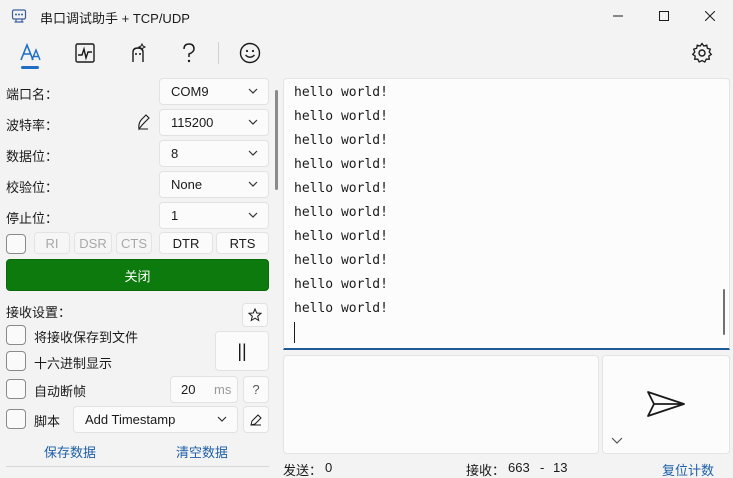 Image resolution: width=733 pixels, height=478 pixels. I want to click on help-icon, so click(189, 53).